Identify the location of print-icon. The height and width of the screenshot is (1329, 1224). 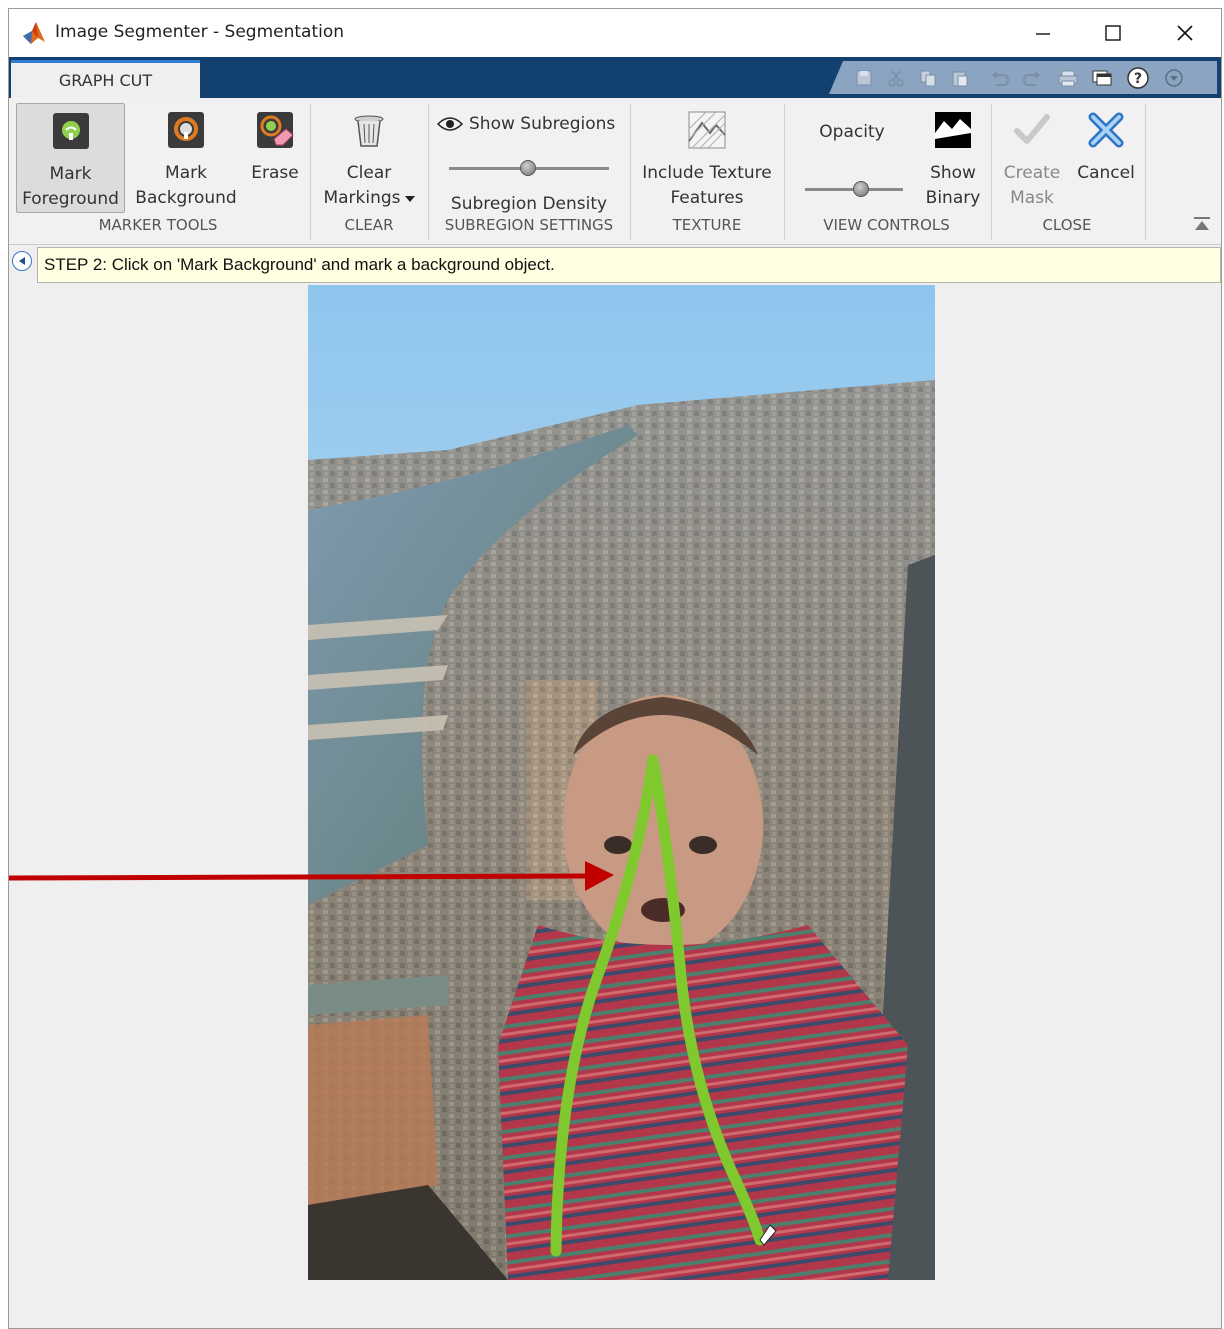
(1068, 78).